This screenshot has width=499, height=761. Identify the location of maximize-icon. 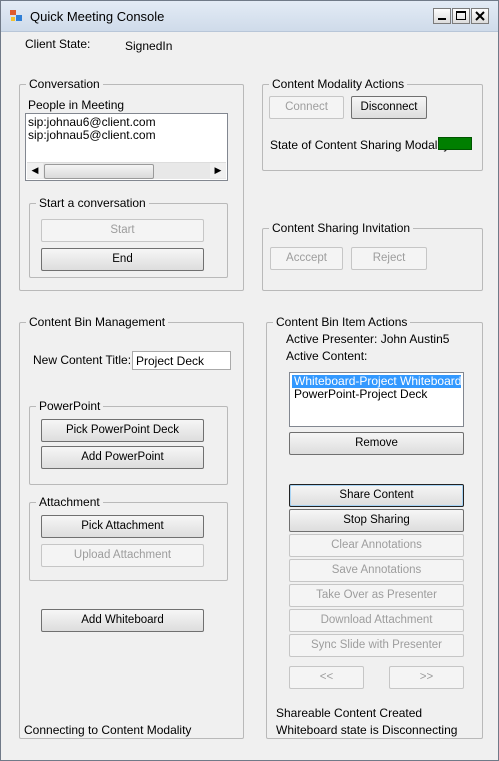
(461, 15).